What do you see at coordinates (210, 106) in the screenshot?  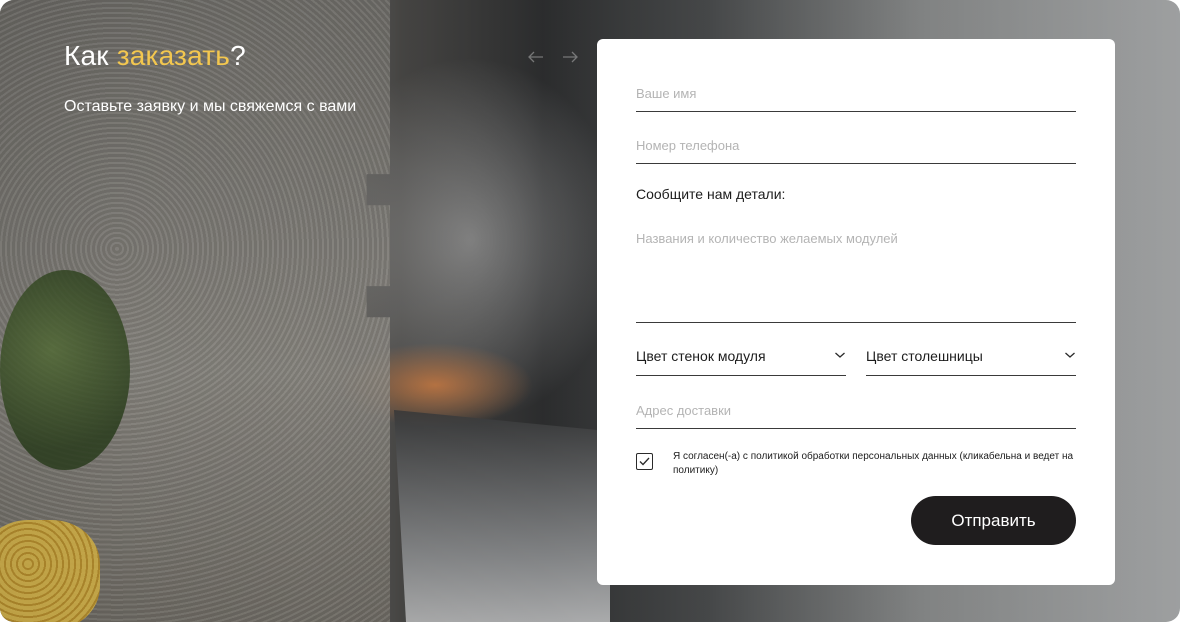 I see `section-subtitle: Оставьте заявку и мы свяжемся с вами` at bounding box center [210, 106].